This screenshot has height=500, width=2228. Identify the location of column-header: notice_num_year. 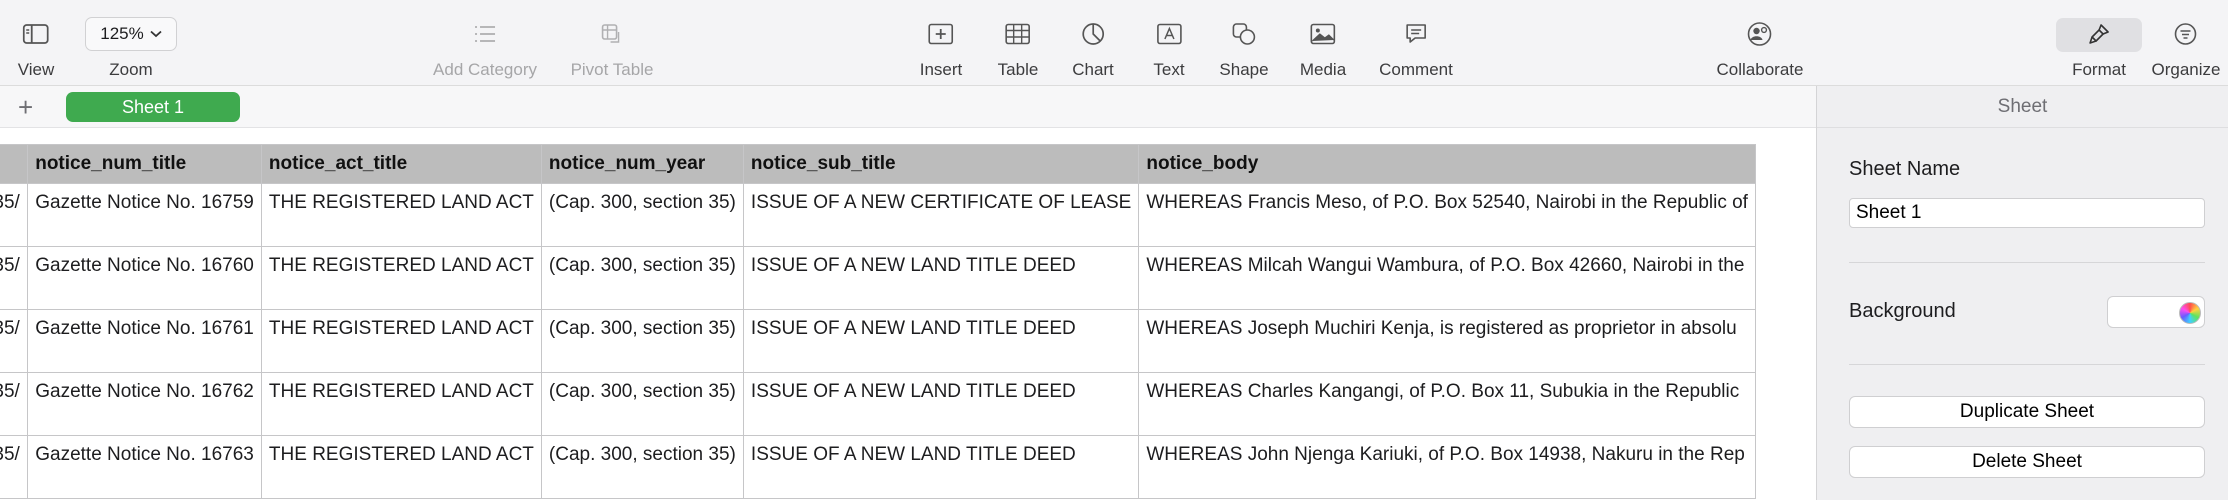
(642, 164).